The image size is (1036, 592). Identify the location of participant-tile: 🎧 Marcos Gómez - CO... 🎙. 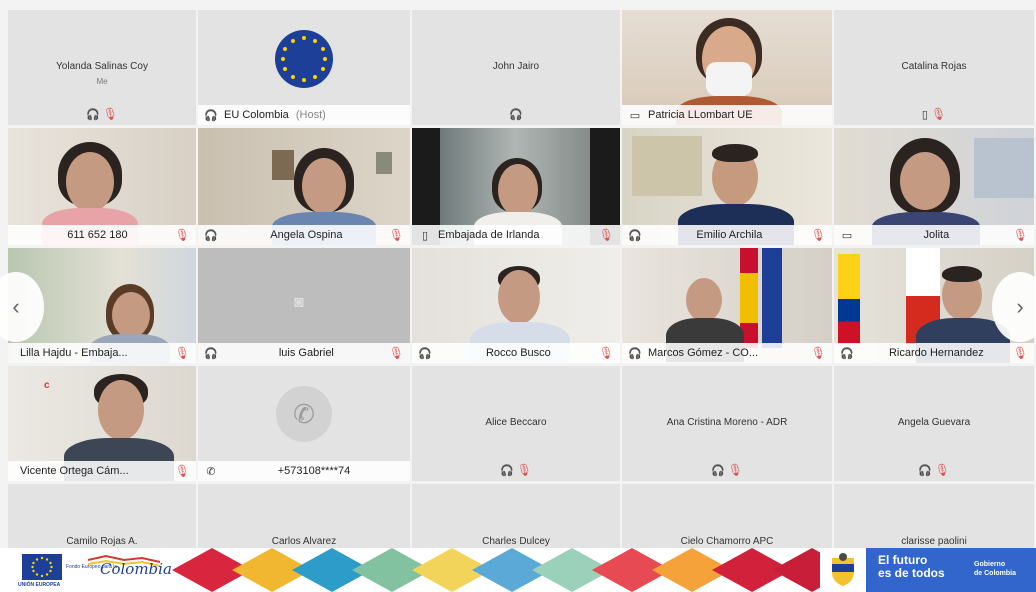
(727, 305).